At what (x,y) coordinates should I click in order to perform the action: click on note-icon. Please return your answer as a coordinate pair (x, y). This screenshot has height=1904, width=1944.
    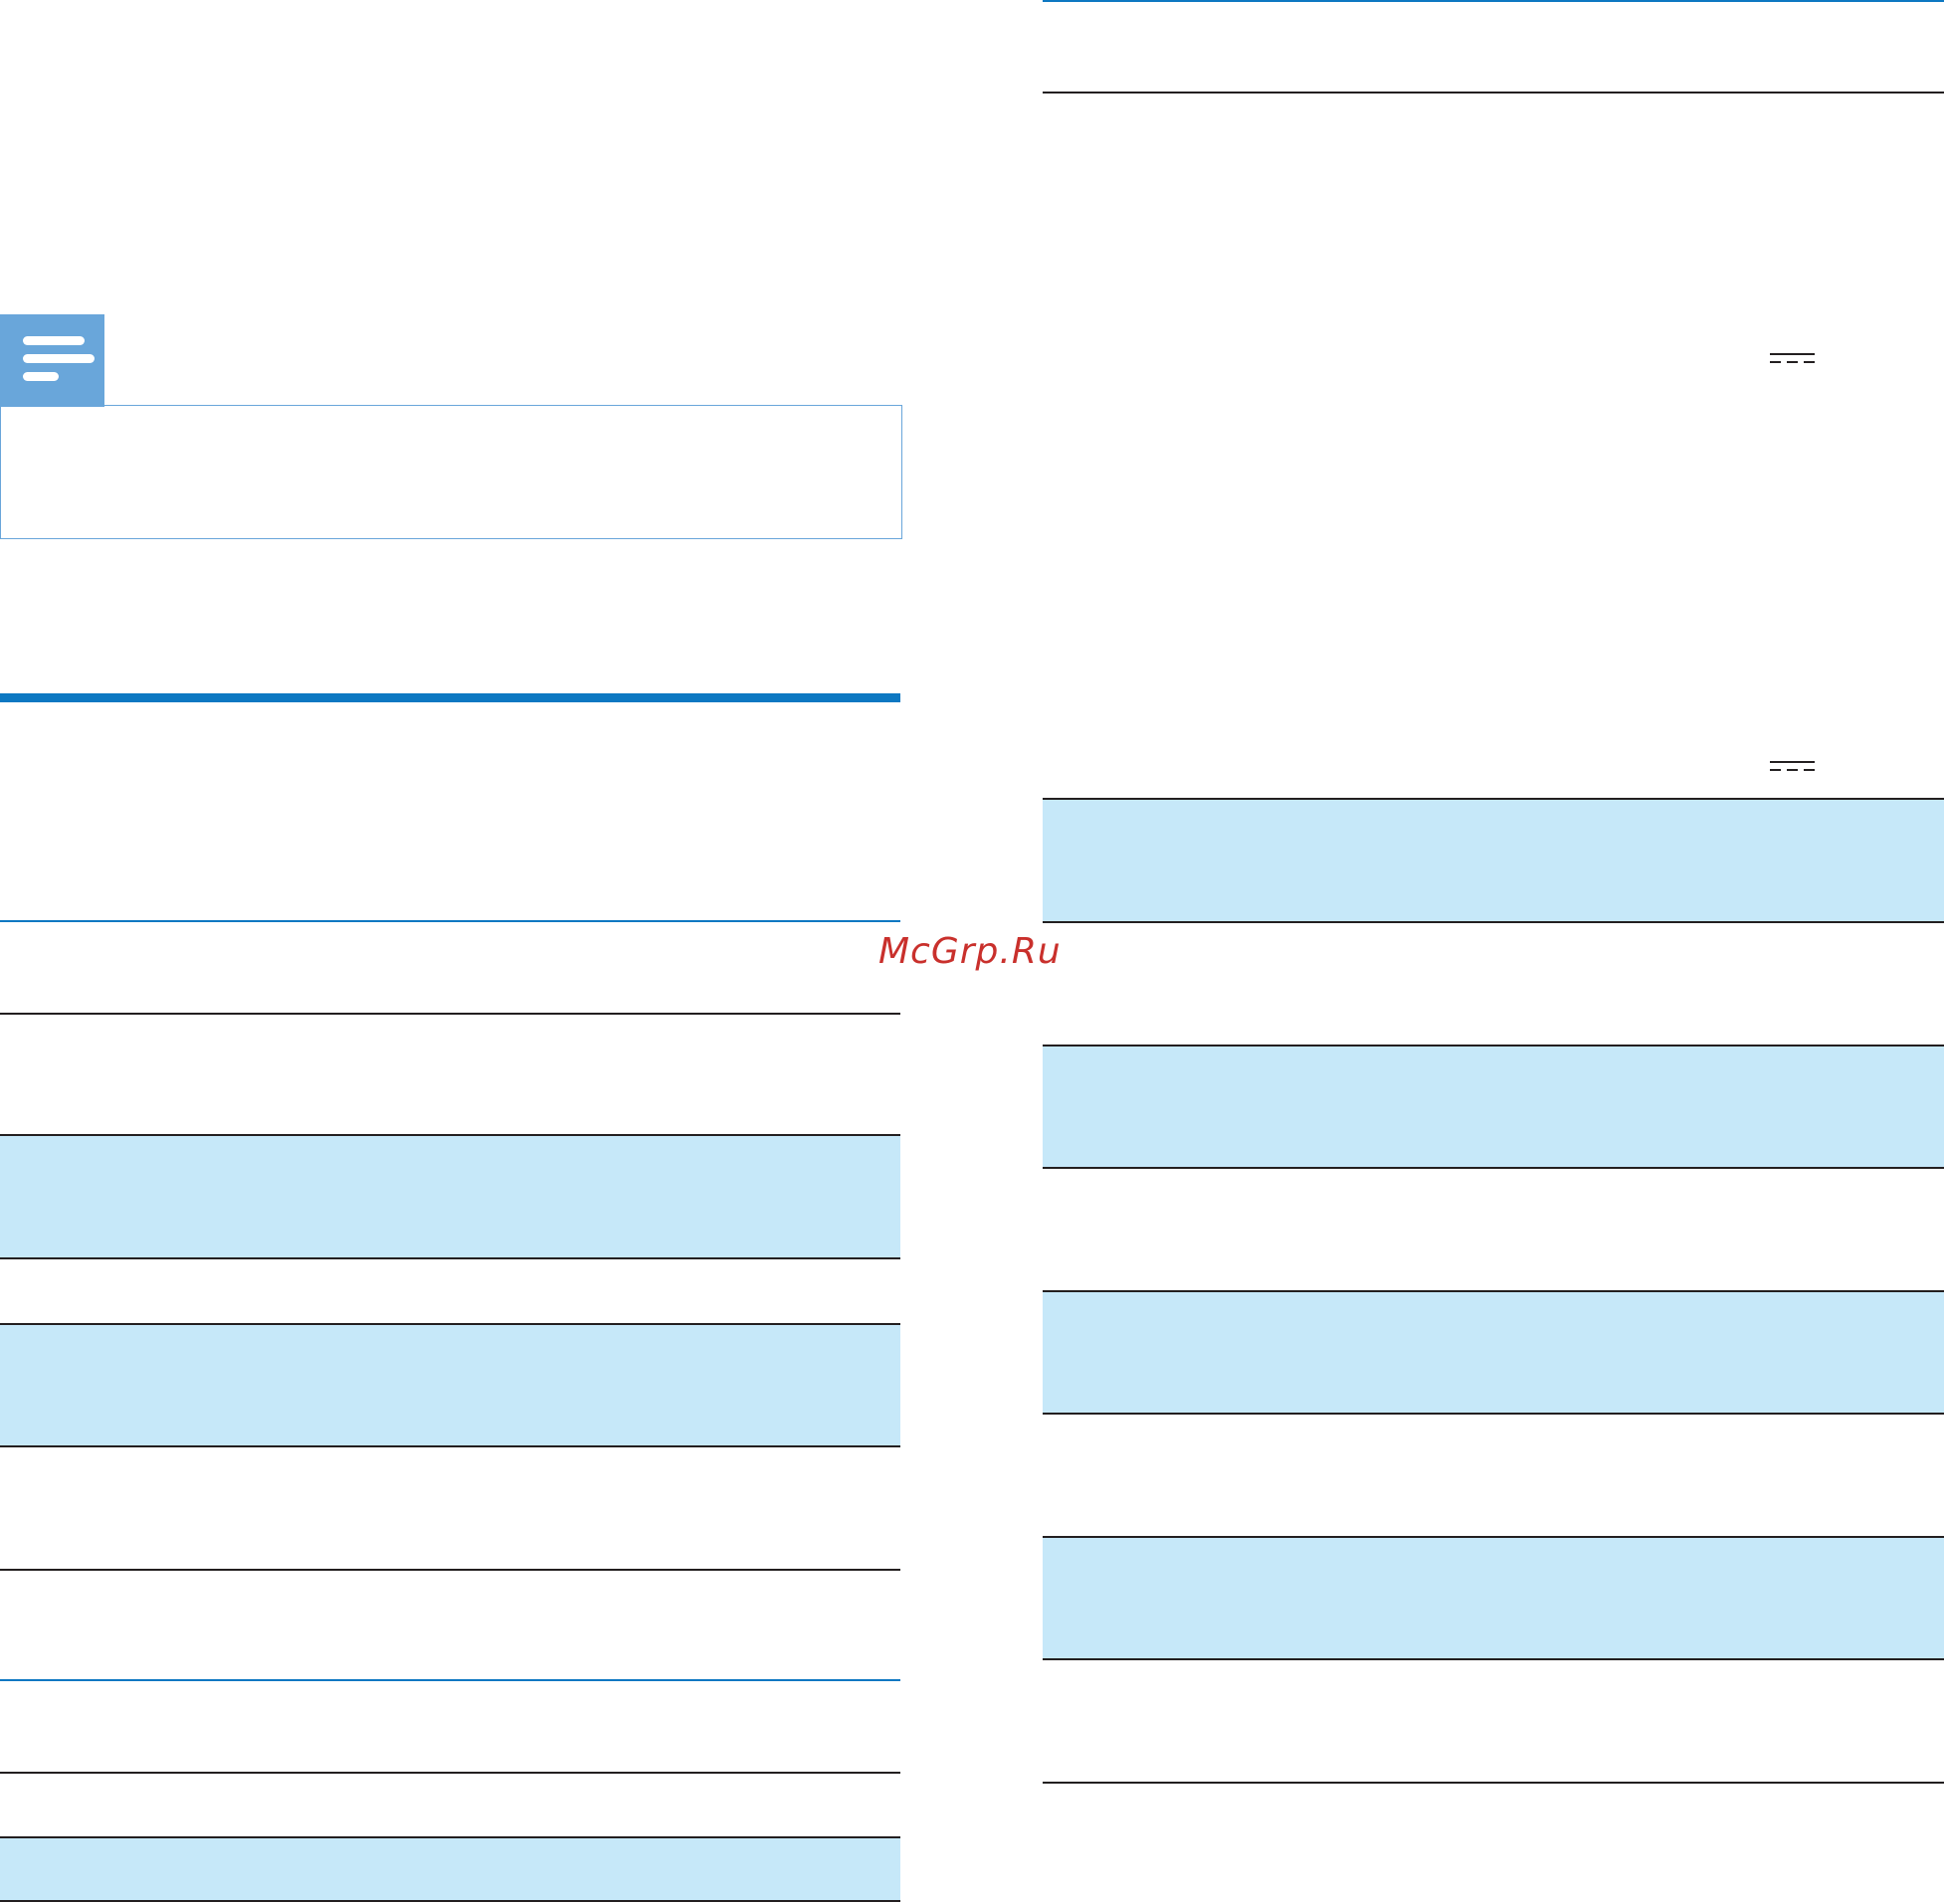
    Looking at the image, I should click on (52, 360).